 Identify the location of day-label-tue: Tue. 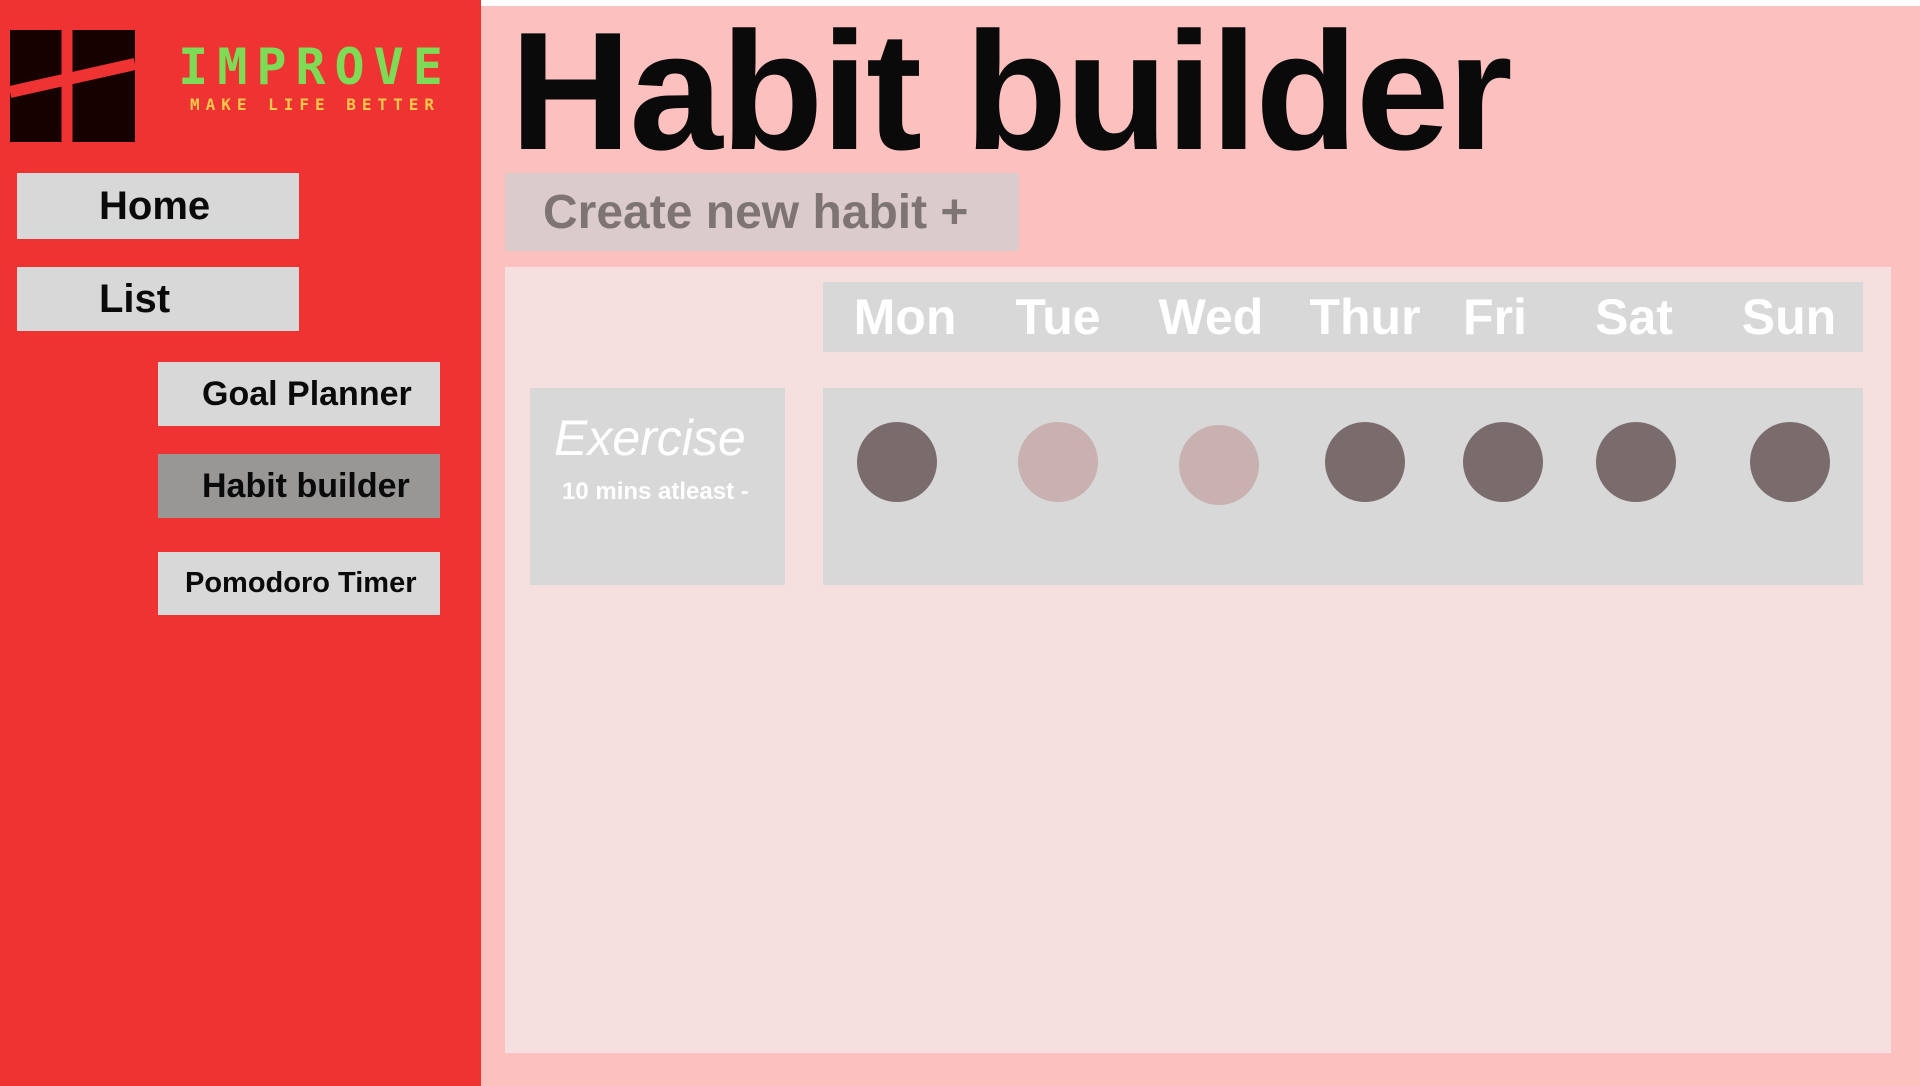
(1058, 317).